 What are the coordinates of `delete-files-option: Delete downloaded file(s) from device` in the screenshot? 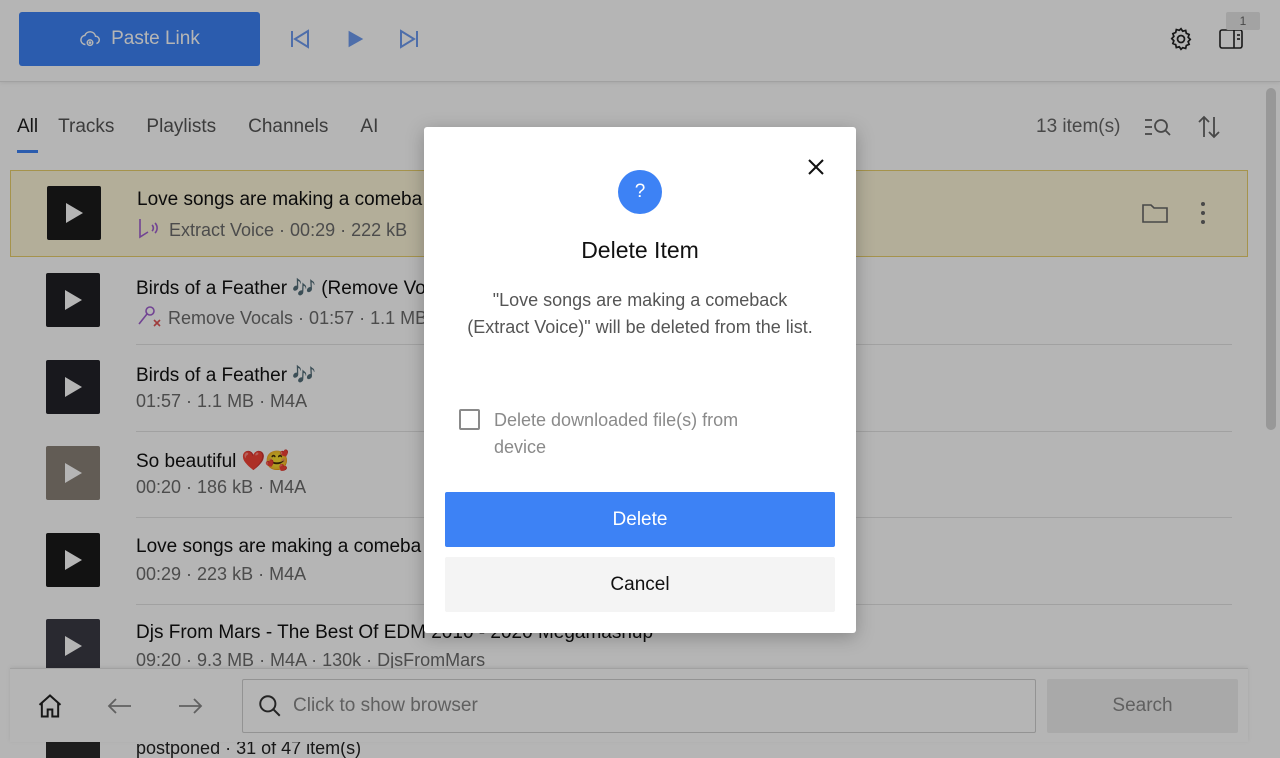 It's located at (639, 434).